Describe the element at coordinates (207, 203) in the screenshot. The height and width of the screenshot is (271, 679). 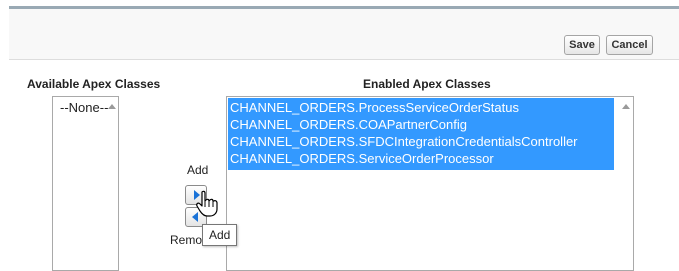
I see `hand-pointer-icon` at that location.